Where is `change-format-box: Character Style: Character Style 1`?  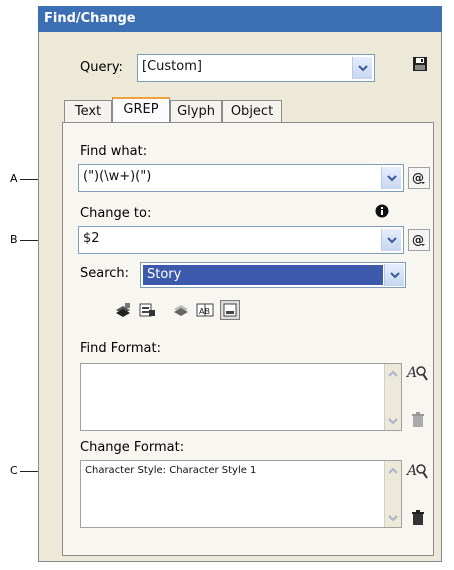
change-format-box: Character Style: Character Style 1 is located at coordinates (241, 494).